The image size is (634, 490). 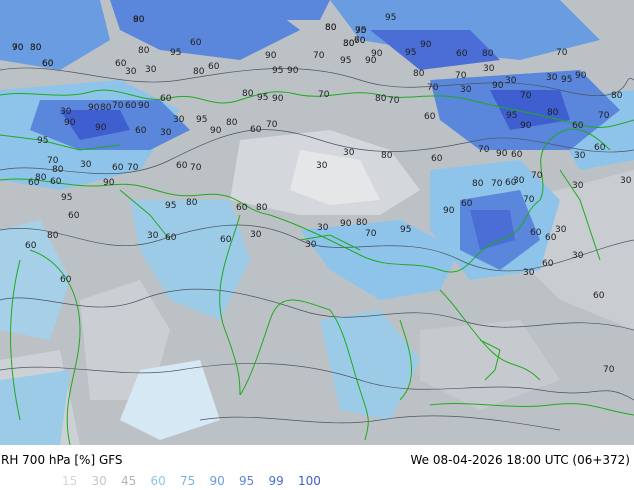 I want to click on legend-item: 75, so click(x=188, y=481).